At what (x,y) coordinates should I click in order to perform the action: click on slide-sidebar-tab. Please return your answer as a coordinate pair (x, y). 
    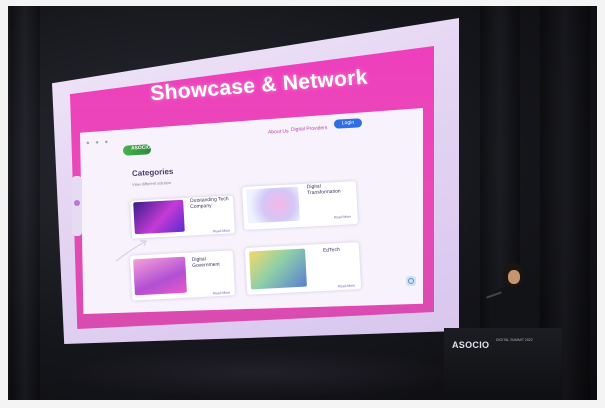
    Looking at the image, I should click on (77, 206).